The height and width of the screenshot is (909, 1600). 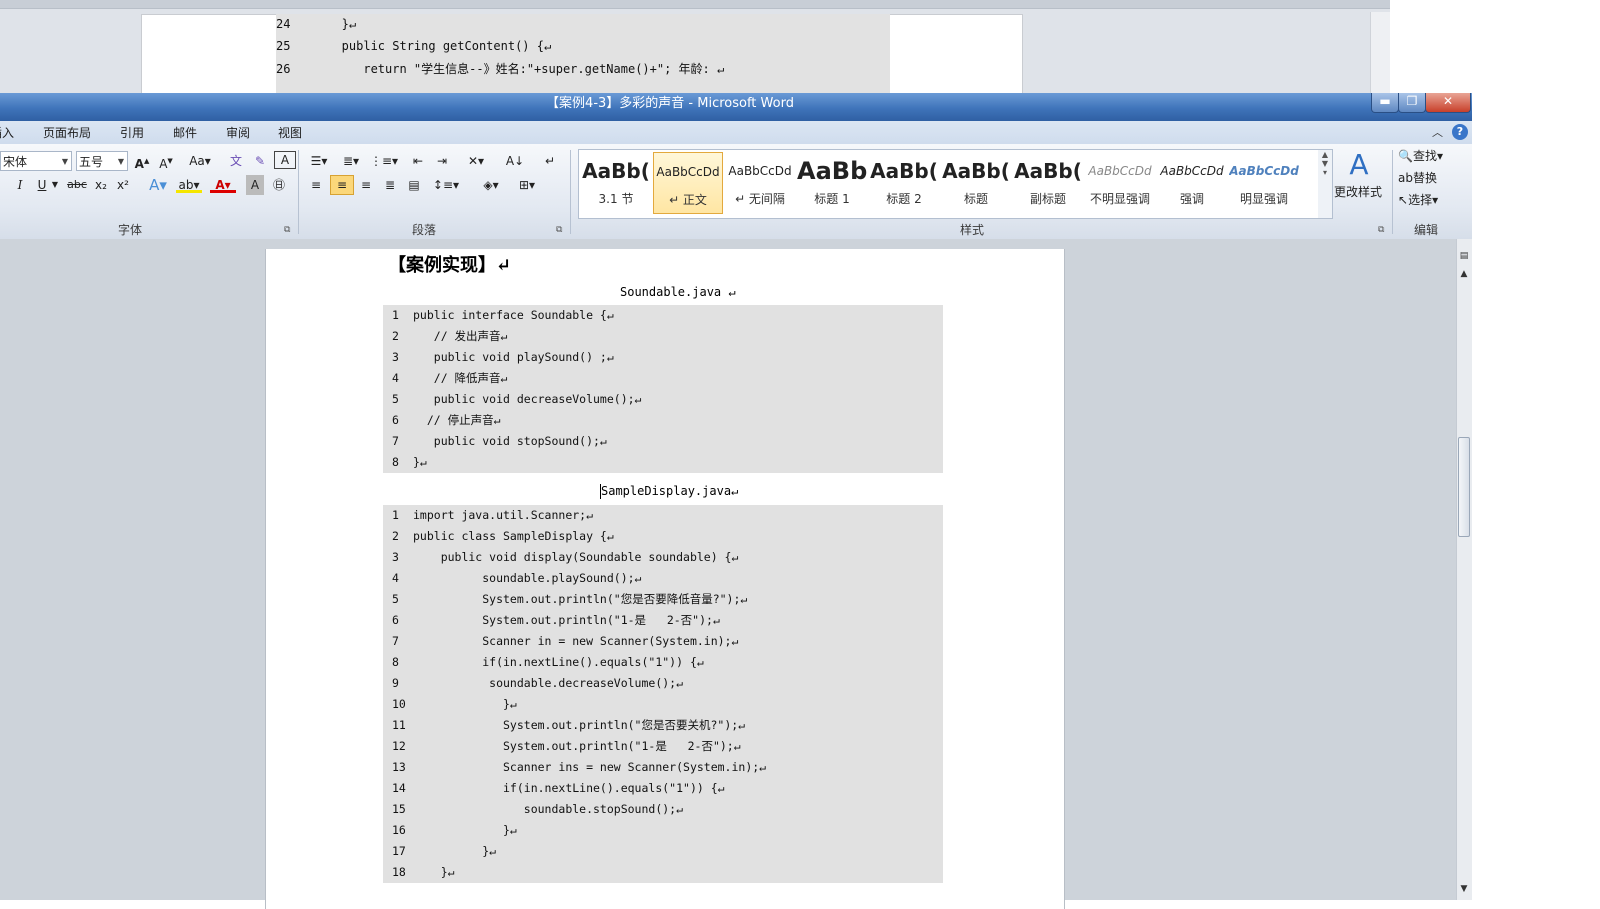 I want to click on sort-icon: A↓, so click(x=515, y=161).